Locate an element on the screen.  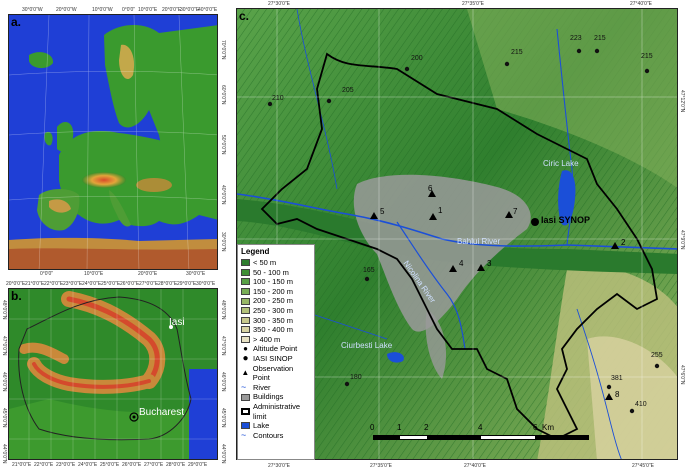
altitude-label: 200 is located at coordinates (417, 58).